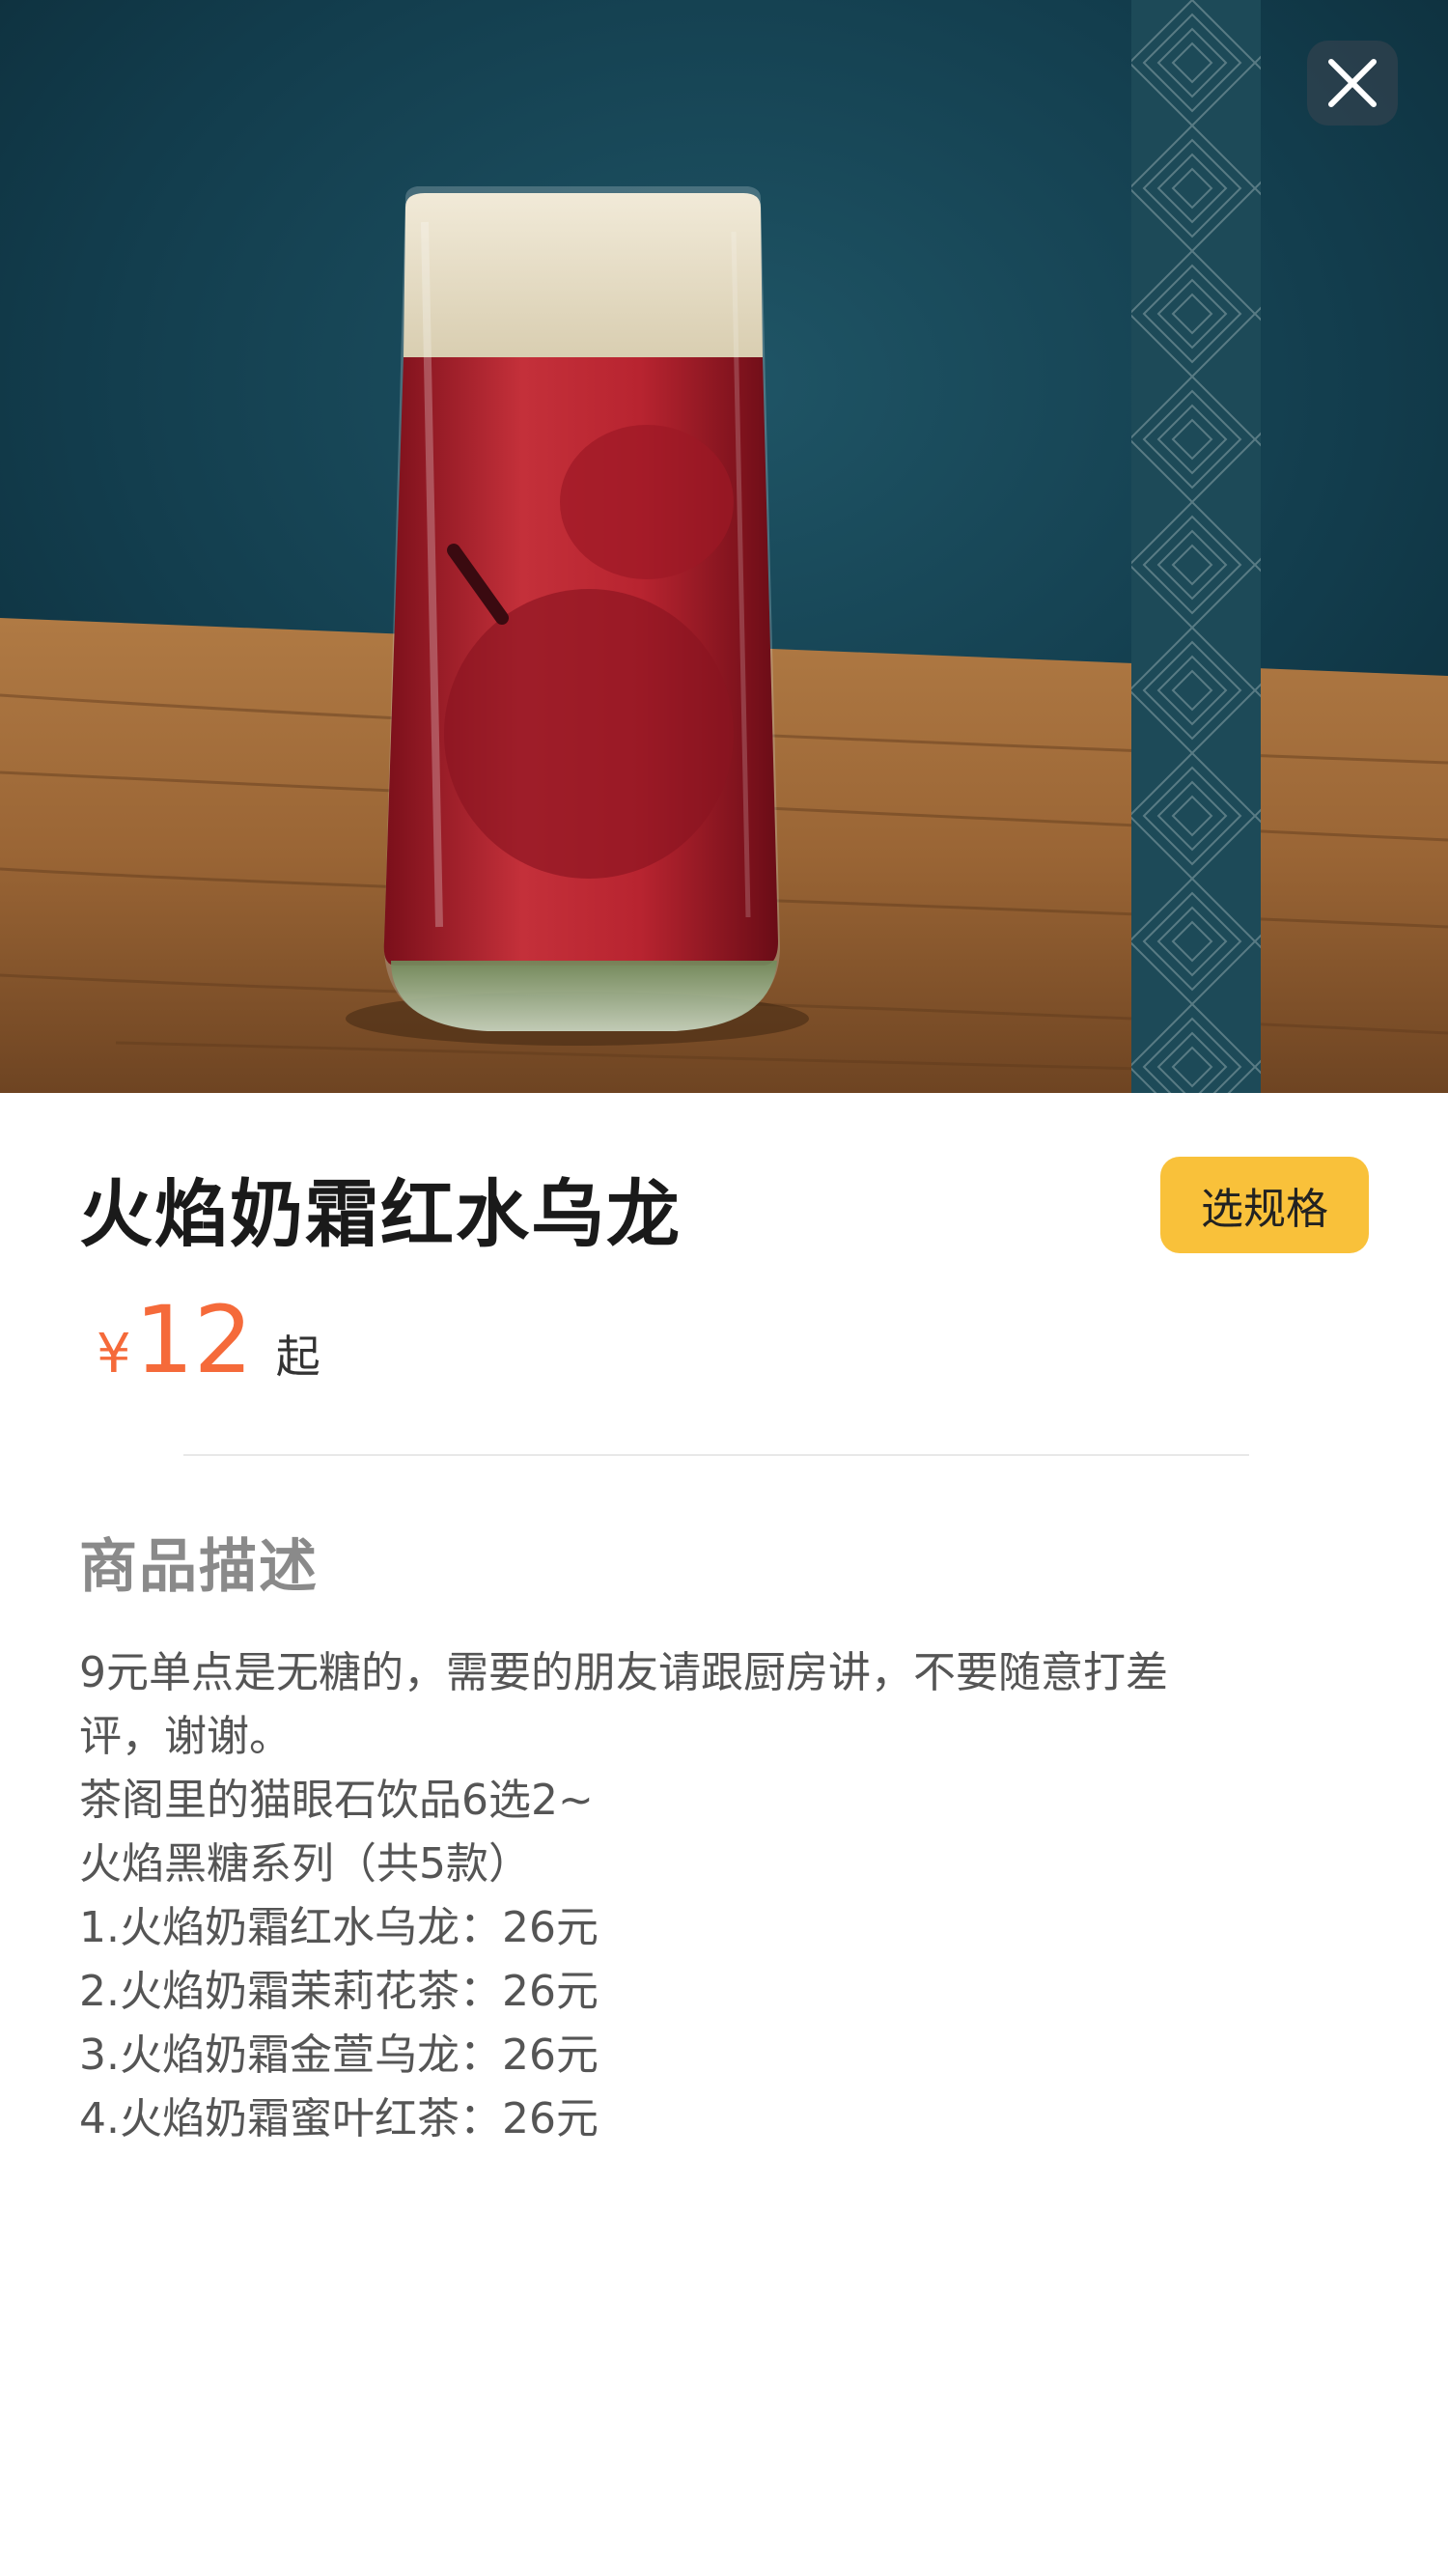  Describe the element at coordinates (186, 1737) in the screenshot. I see `description-line: 评，谢谢。` at that location.